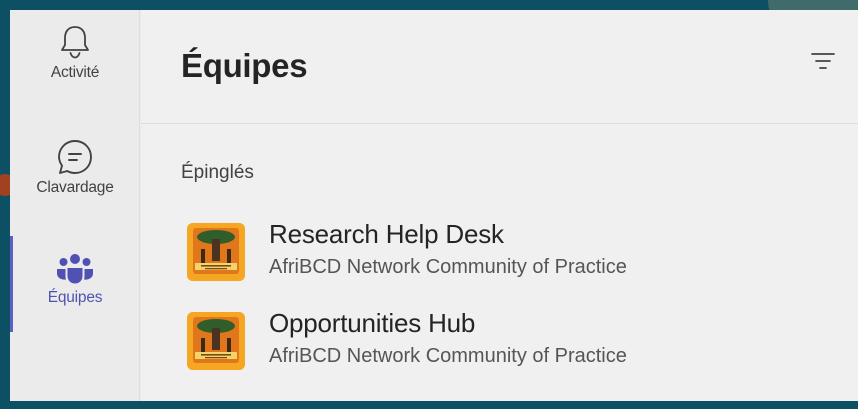 The image size is (858, 409). Describe the element at coordinates (244, 65) in the screenshot. I see `page-title: Équipes` at that location.